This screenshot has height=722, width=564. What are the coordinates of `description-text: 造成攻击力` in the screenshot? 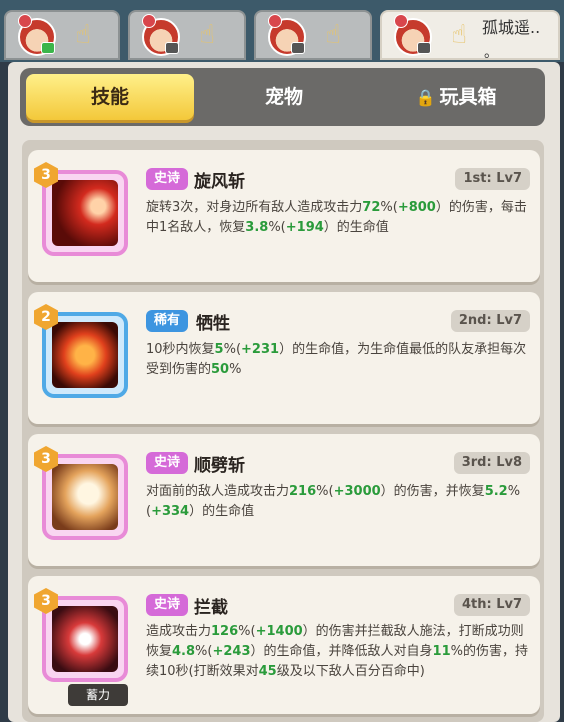 It's located at (179, 631).